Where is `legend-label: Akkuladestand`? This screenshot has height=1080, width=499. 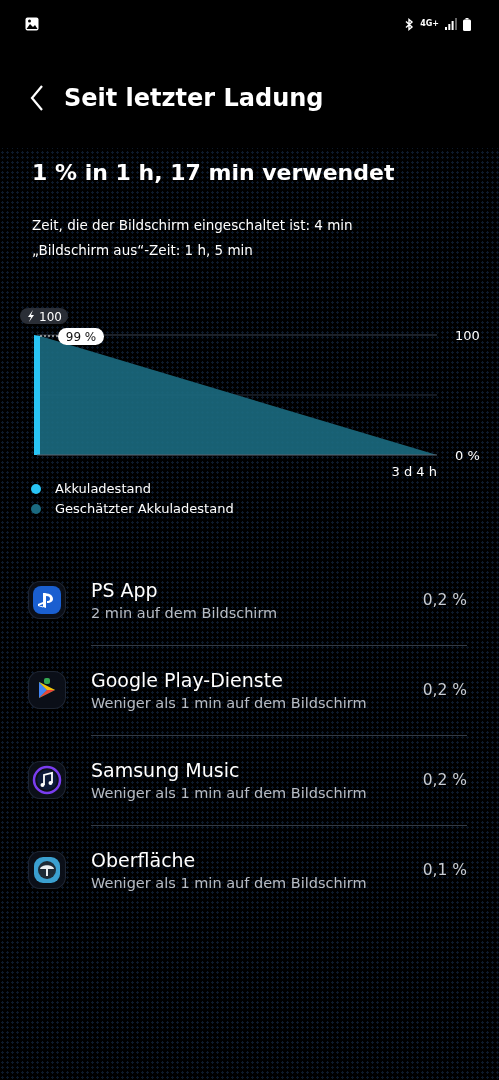 legend-label: Akkuladestand is located at coordinates (103, 489).